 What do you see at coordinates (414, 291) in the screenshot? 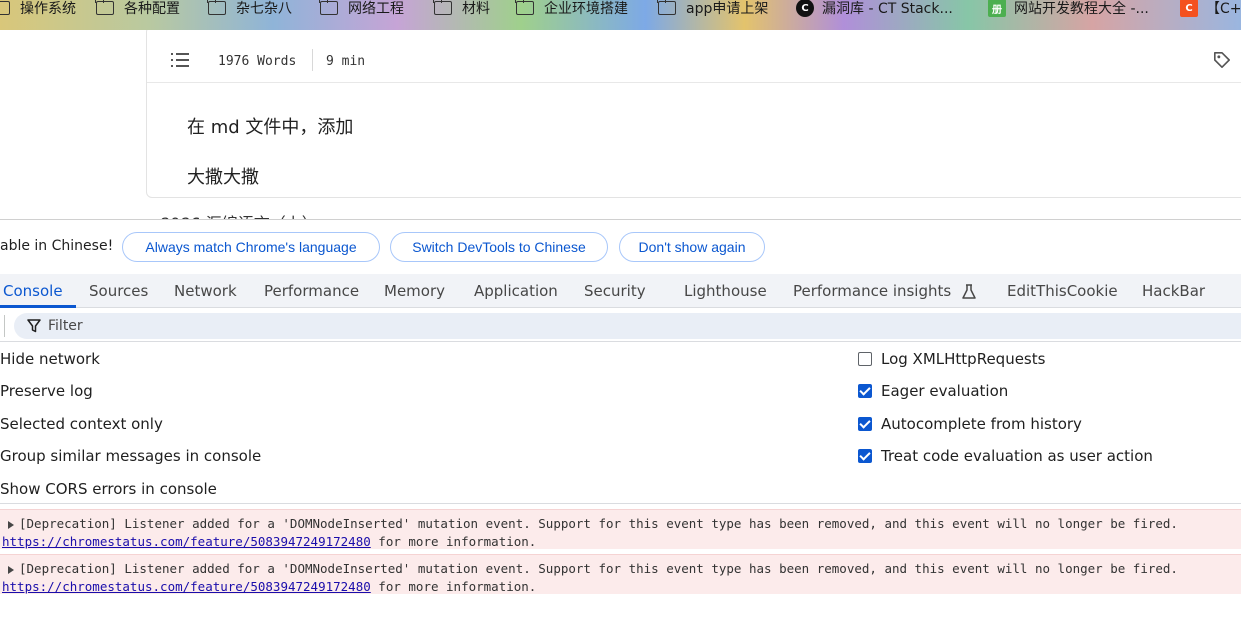
I see `tab-memory: Memory` at bounding box center [414, 291].